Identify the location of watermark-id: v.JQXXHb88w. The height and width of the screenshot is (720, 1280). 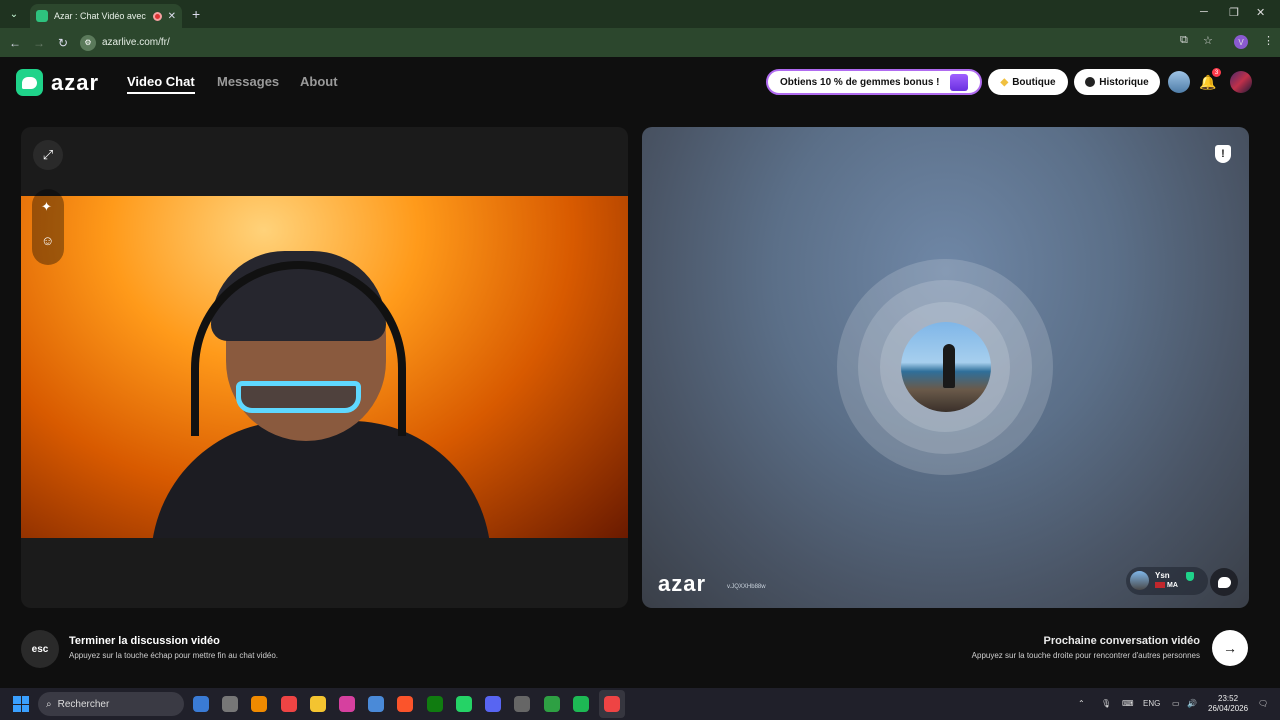
(746, 587).